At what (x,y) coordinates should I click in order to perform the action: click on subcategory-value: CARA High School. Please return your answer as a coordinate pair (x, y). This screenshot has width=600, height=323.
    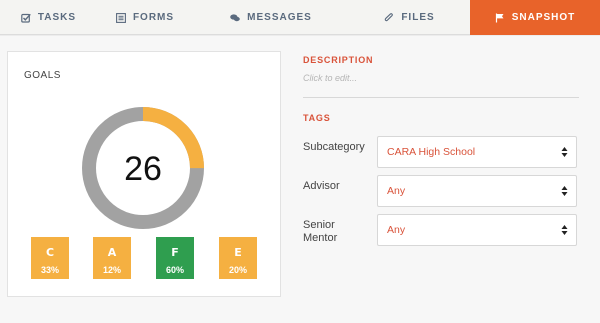
    Looking at the image, I should click on (431, 152).